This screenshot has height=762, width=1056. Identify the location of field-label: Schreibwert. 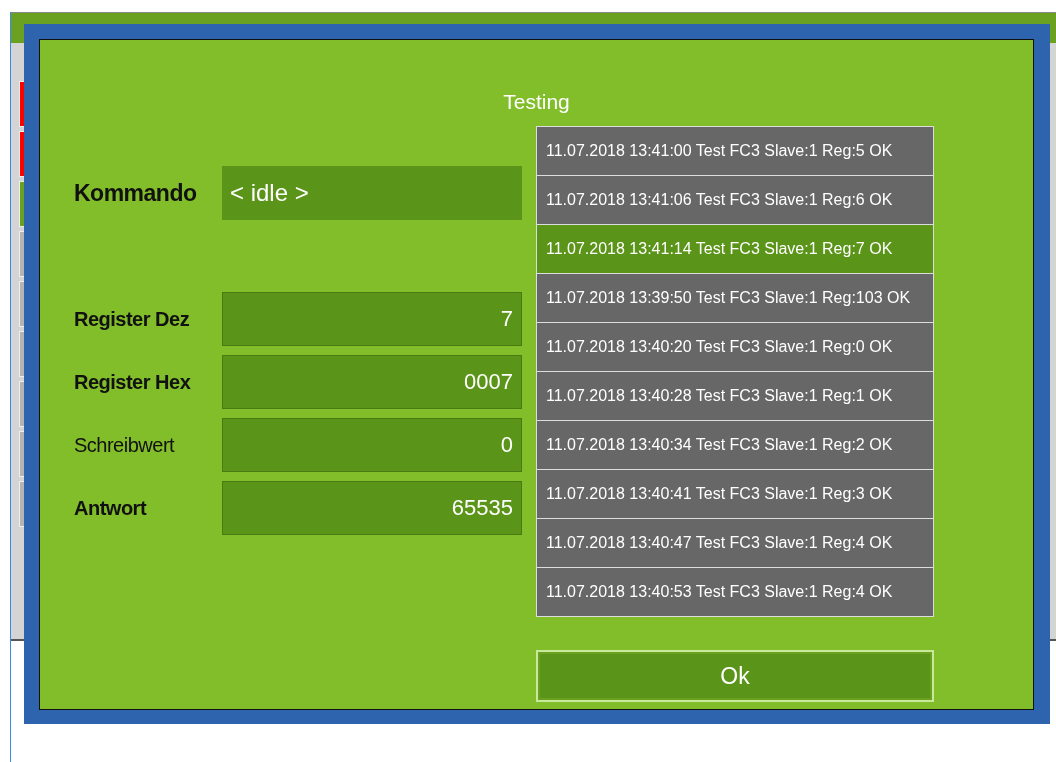
(125, 445).